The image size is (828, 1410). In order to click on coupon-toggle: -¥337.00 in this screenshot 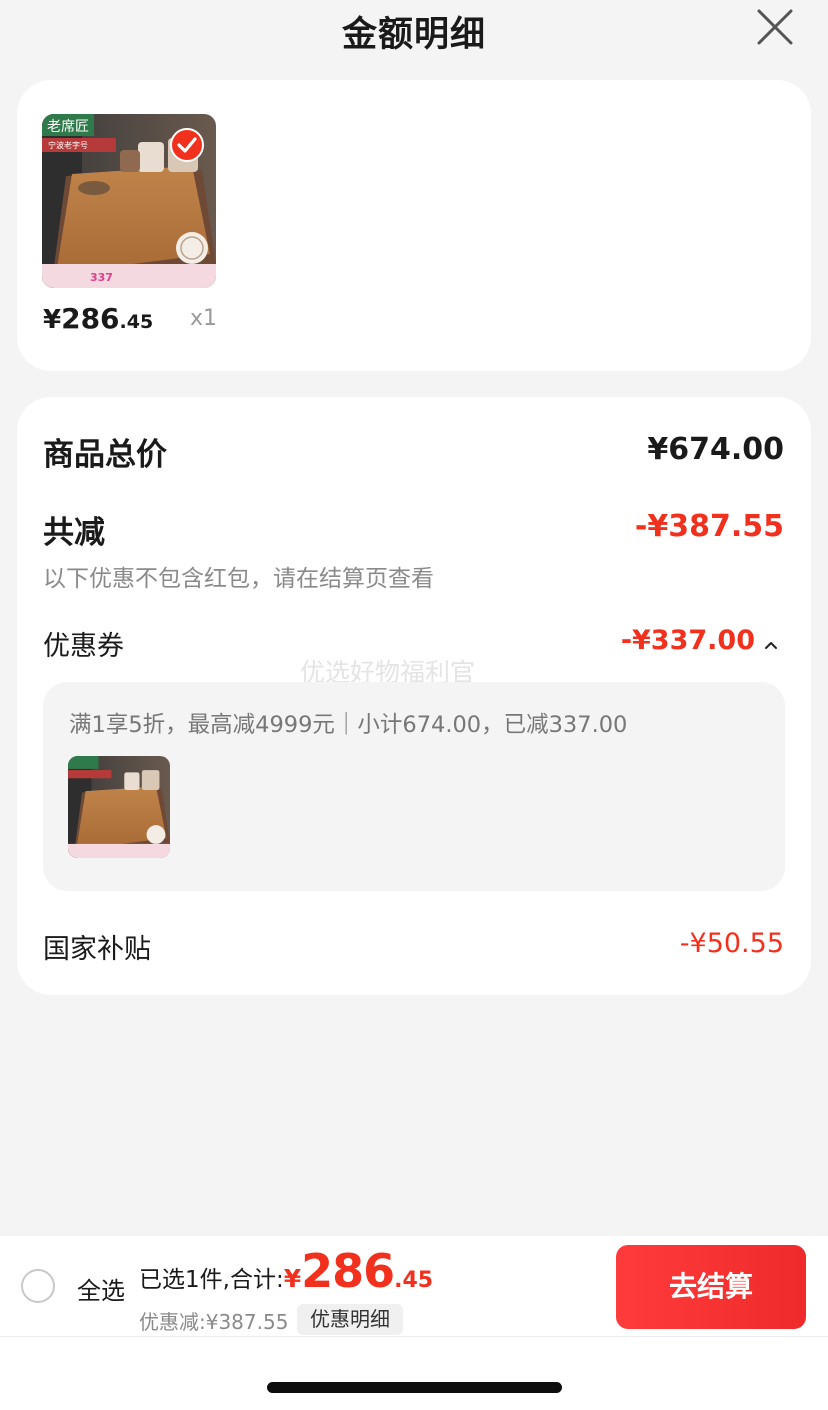, I will do `click(700, 640)`.